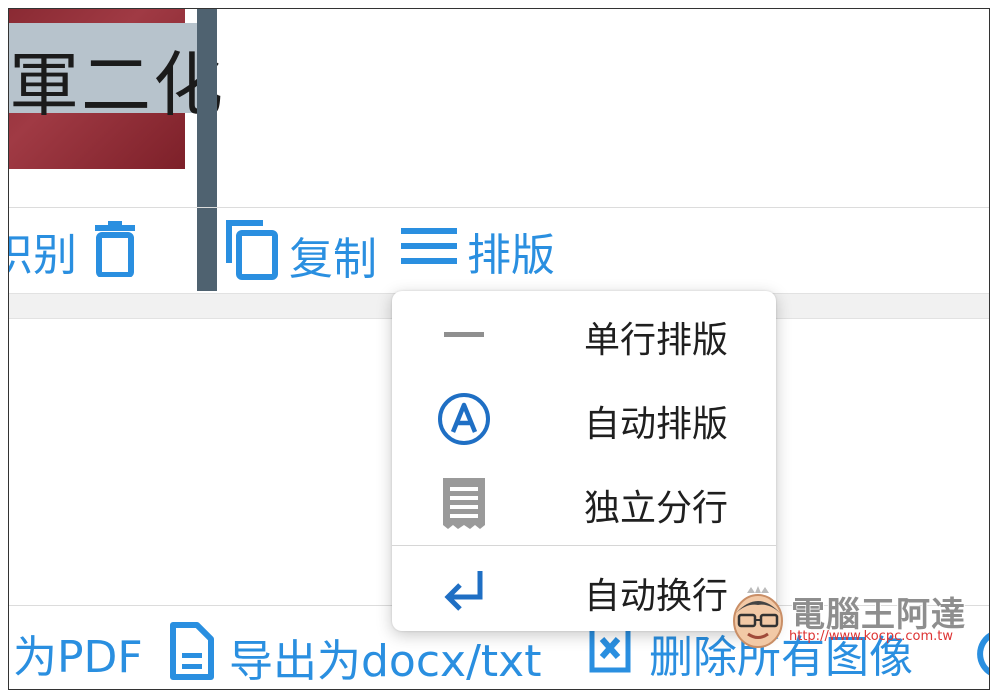 This screenshot has height=700, width=1000. Describe the element at coordinates (43, 255) in the screenshot. I see `recognize-label: 识别` at that location.